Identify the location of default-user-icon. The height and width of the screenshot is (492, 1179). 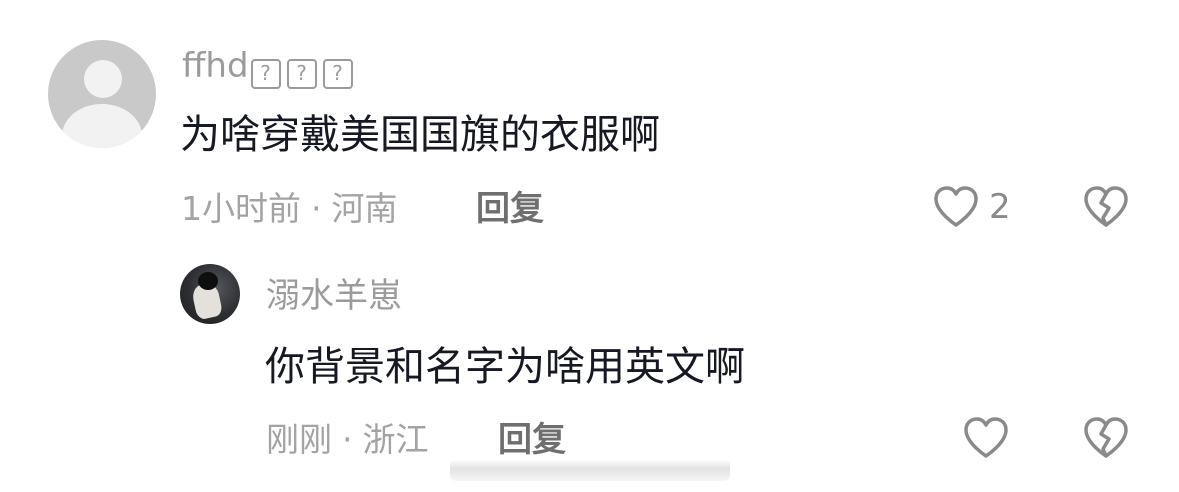
(103, 79).